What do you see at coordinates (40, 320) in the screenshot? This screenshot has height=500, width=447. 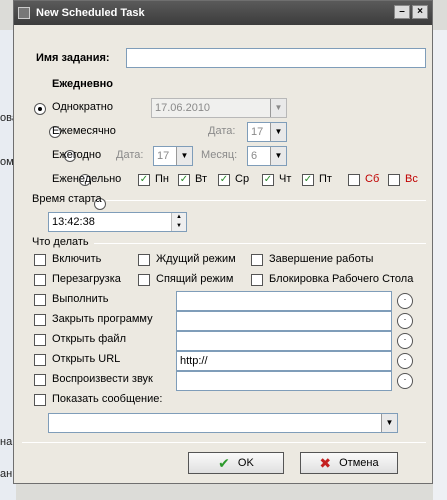 I see `close-program-checkbox` at bounding box center [40, 320].